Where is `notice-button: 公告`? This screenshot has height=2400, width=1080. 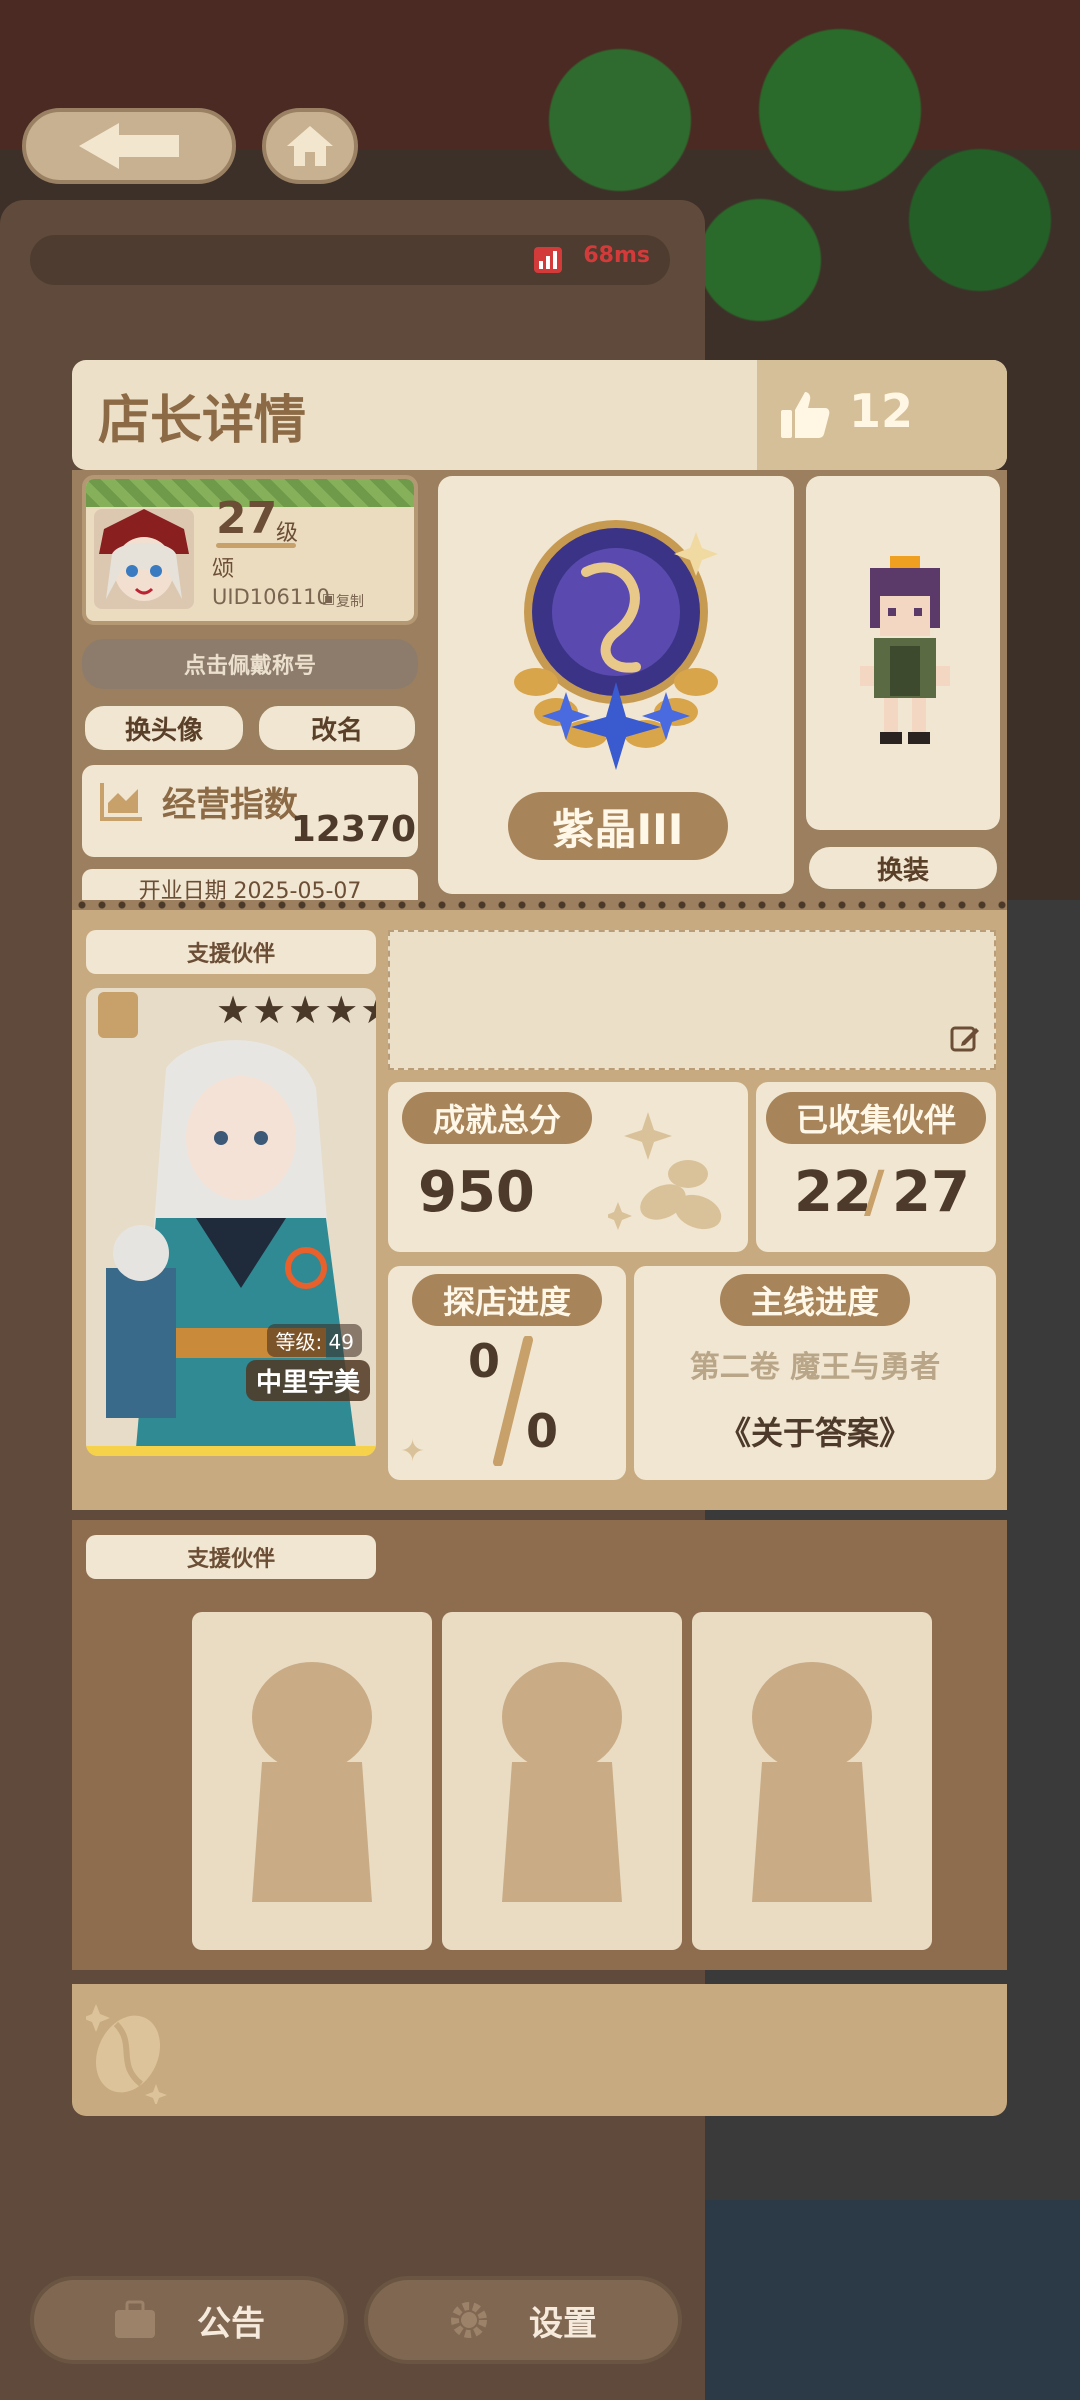
notice-button: 公告 is located at coordinates (189, 2320).